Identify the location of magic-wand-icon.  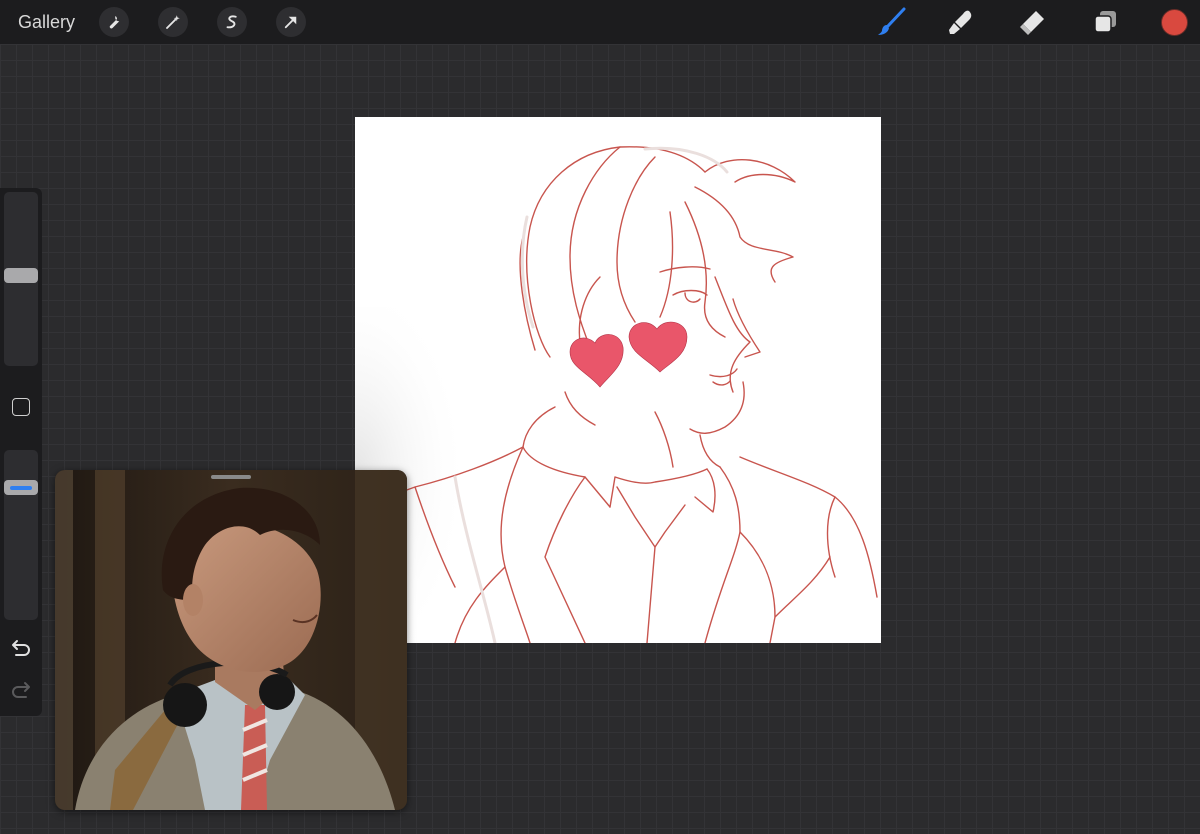
(173, 22).